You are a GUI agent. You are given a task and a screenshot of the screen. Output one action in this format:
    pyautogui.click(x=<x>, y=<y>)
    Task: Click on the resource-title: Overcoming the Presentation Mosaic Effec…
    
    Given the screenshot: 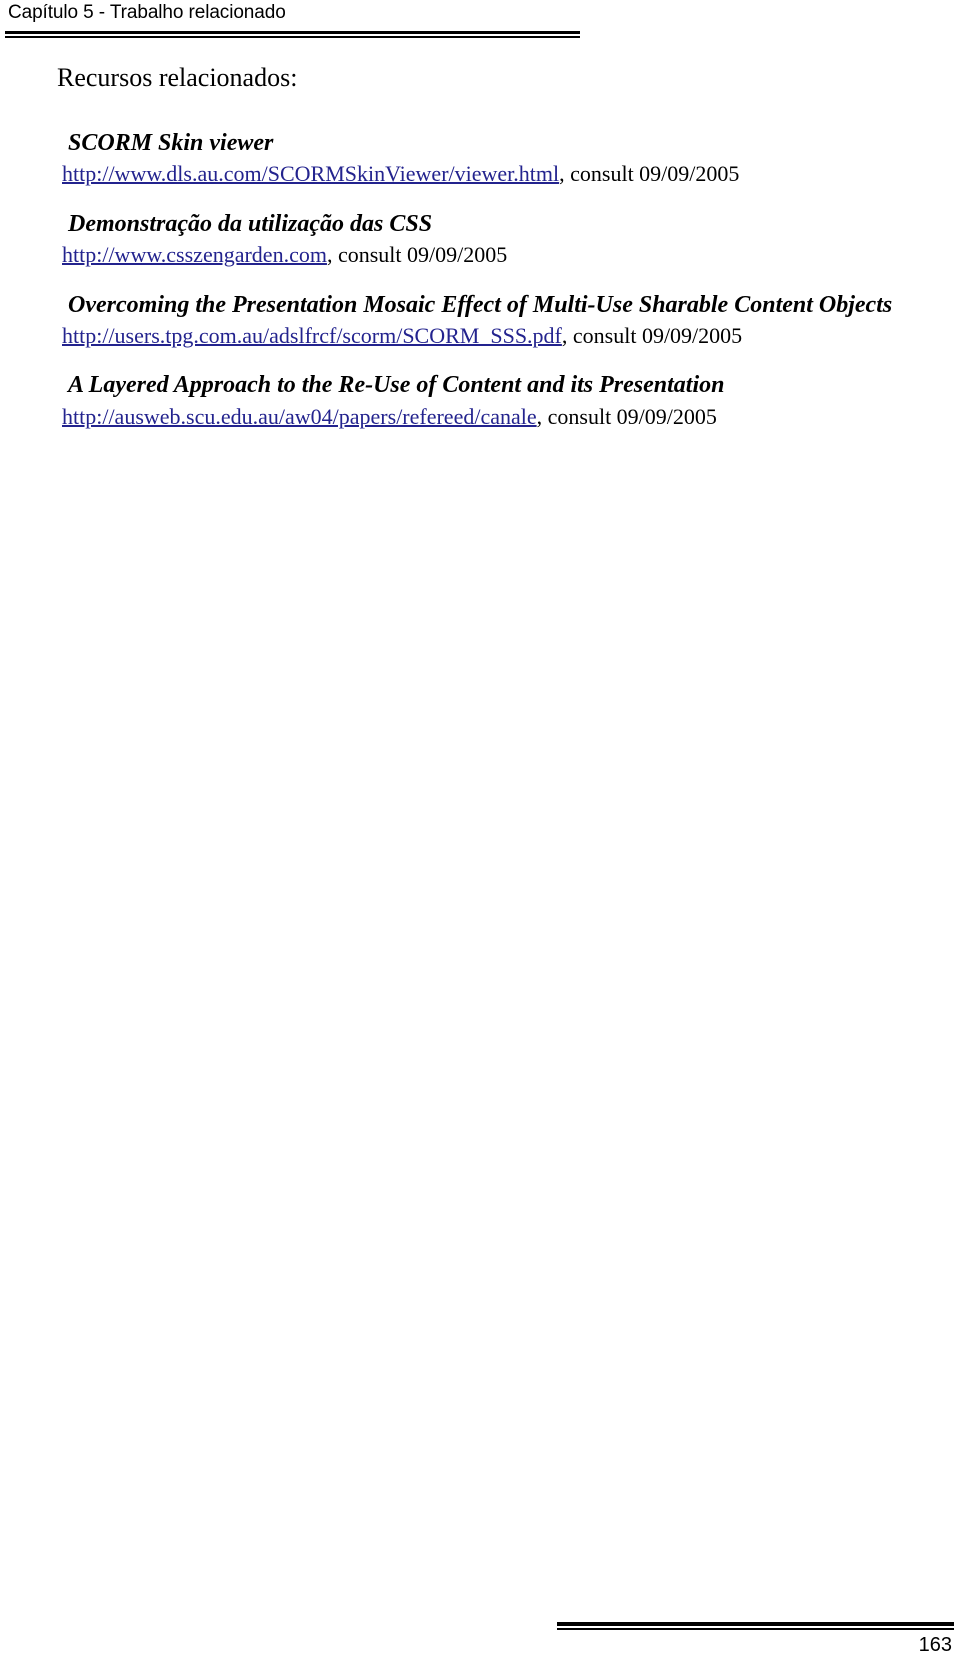 What is the action you would take?
    pyautogui.click(x=480, y=304)
    